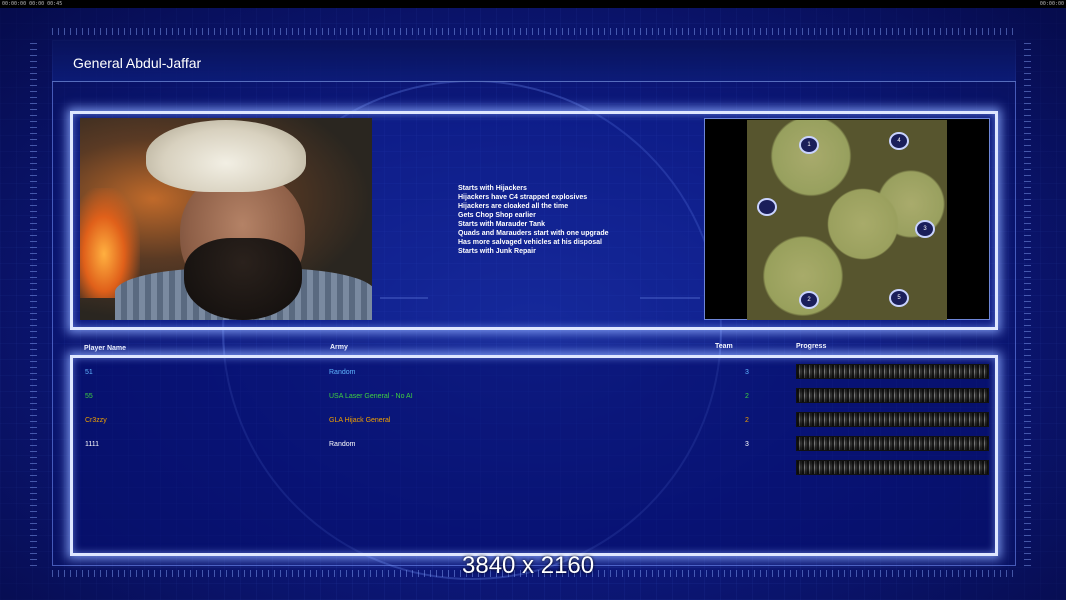 The height and width of the screenshot is (600, 1066). Describe the element at coordinates (847, 220) in the screenshot. I see `map-preview: 1 4 3 2 5` at that location.